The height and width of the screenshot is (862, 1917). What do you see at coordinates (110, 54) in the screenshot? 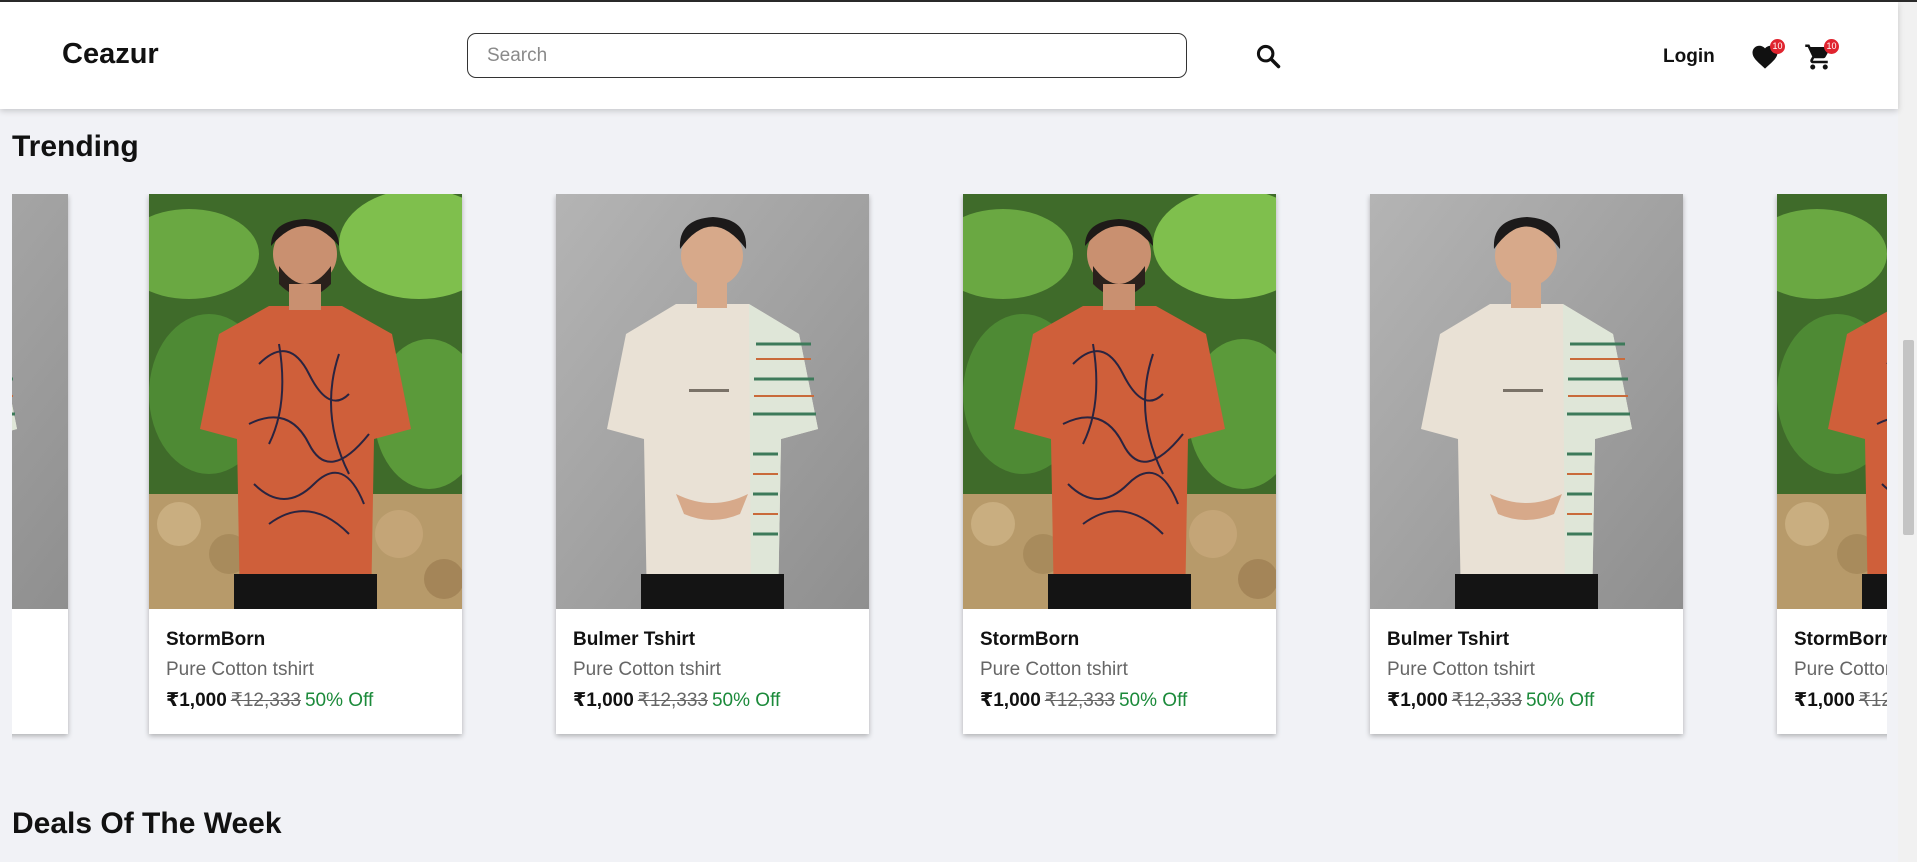
I see `brand-logo: Ceazur` at bounding box center [110, 54].